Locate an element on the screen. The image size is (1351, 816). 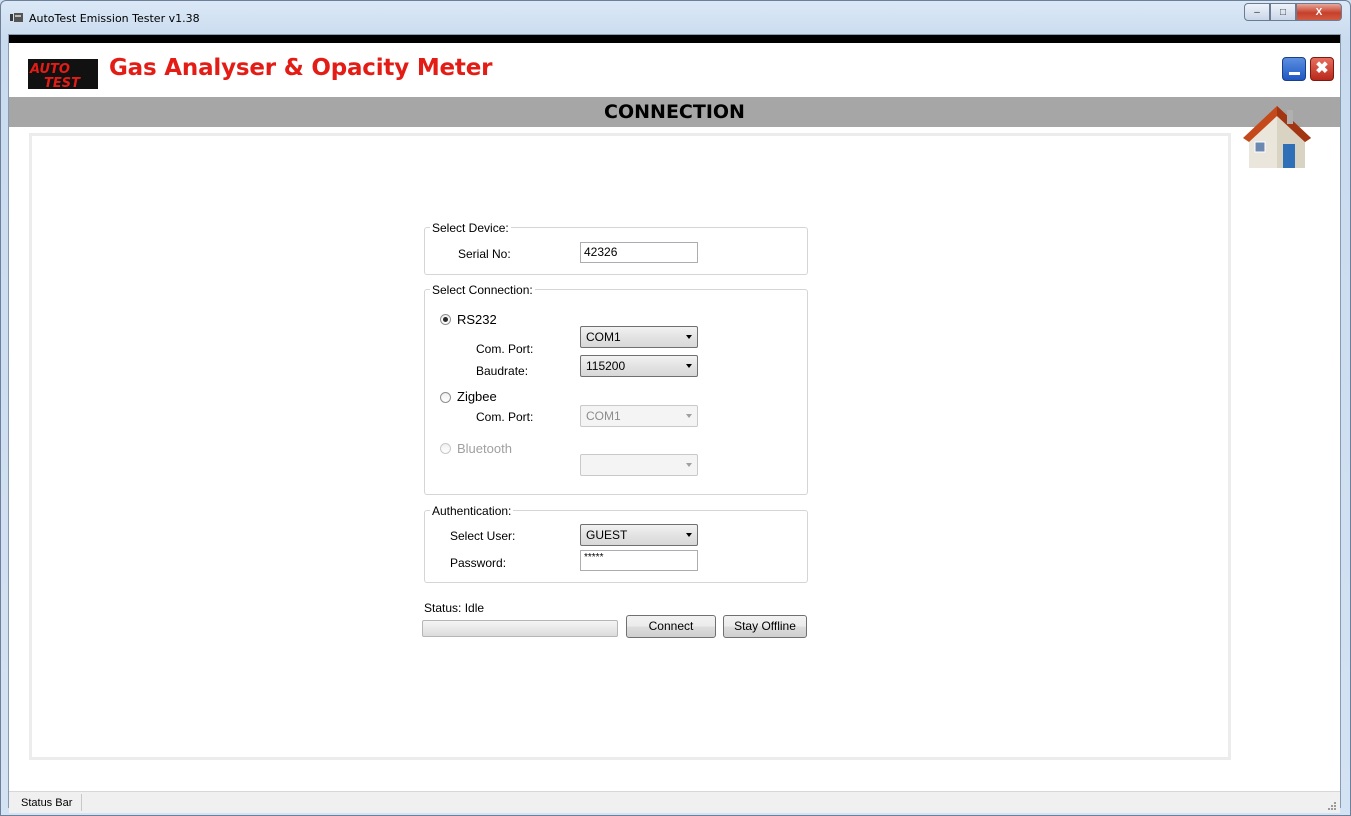
baudrate-select: 115200 is located at coordinates (639, 366).